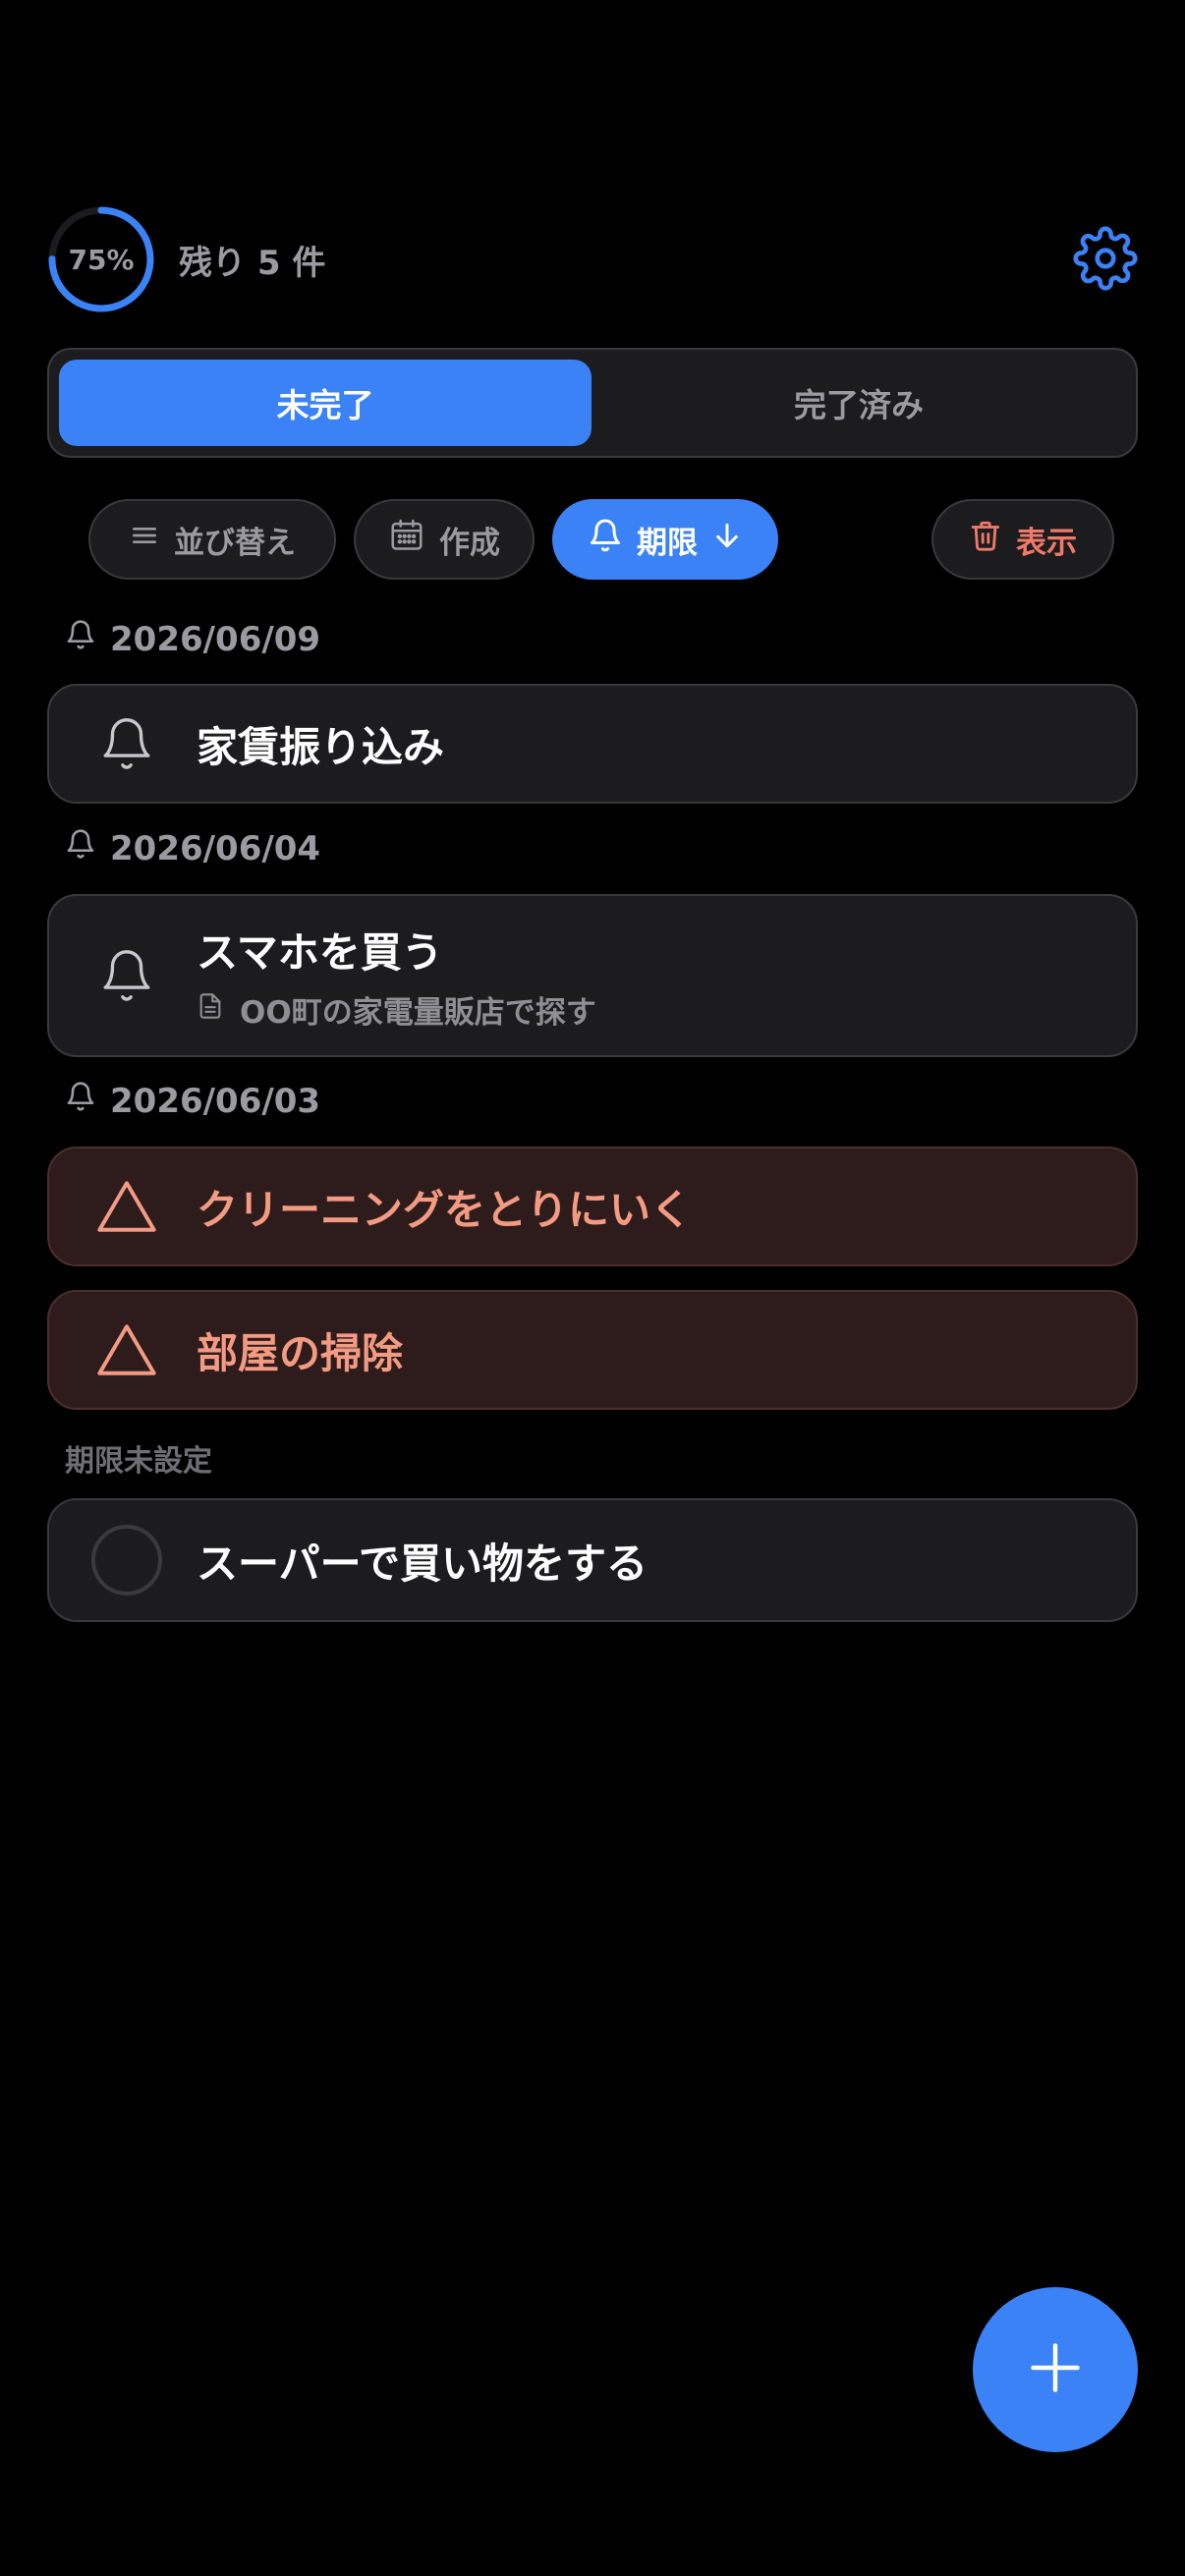 The width and height of the screenshot is (1185, 2576). I want to click on due-chip-label: 期限, so click(668, 543).